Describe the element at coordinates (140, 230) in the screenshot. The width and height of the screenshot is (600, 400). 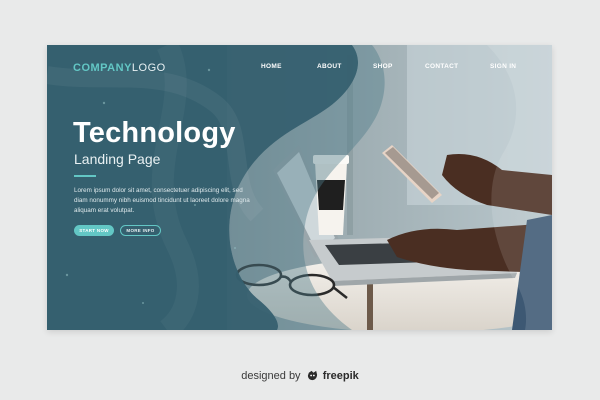
I see `more-info-button: MORE INFO` at that location.